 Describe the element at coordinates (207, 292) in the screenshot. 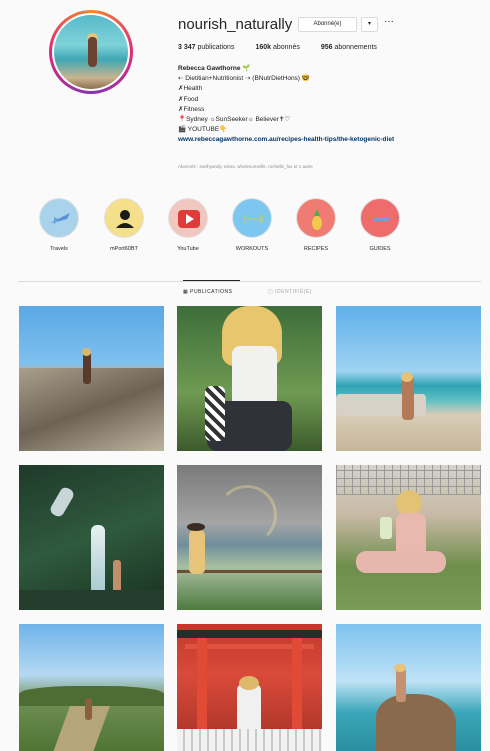

I see `tab-publications: ▦ PUBLICATIONS` at that location.